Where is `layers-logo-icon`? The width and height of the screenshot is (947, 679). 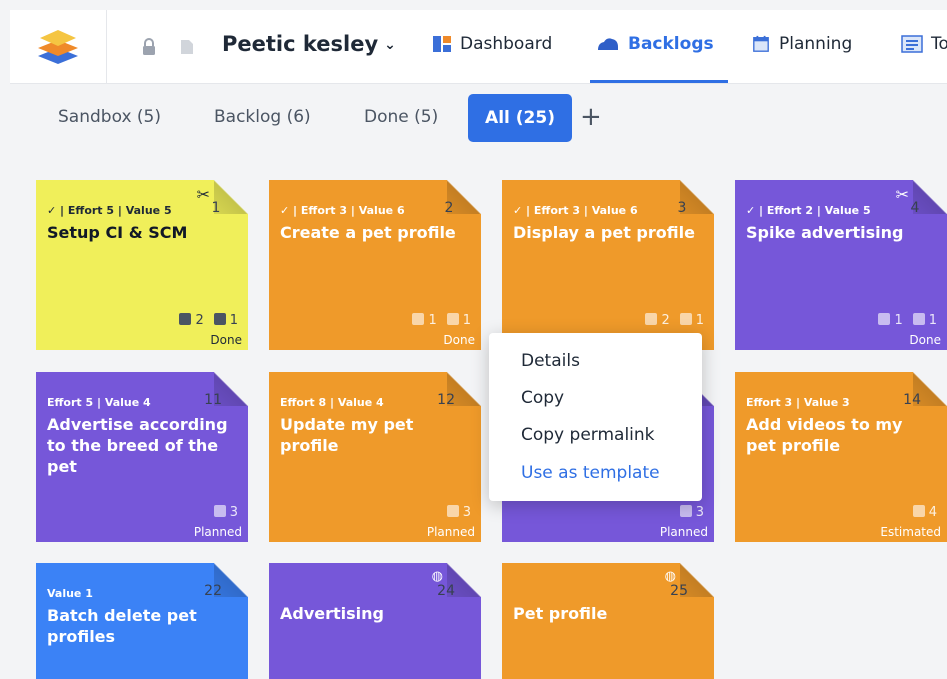 layers-logo-icon is located at coordinates (58, 47).